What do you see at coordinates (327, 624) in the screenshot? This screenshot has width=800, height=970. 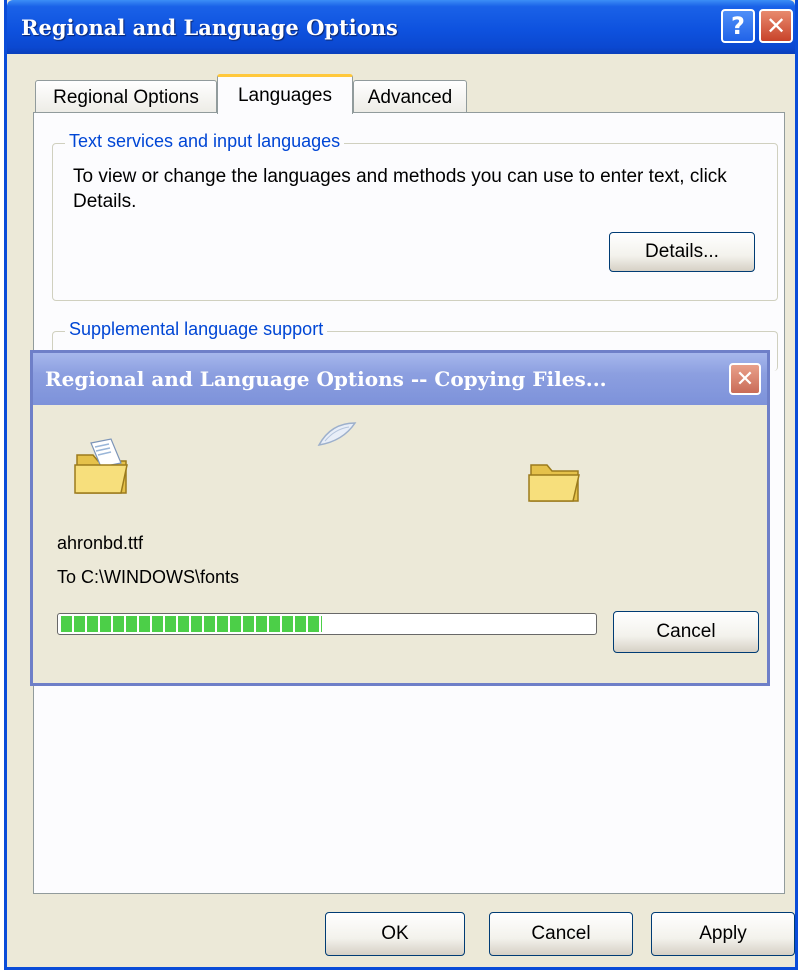 I see `copy-progress-bar` at bounding box center [327, 624].